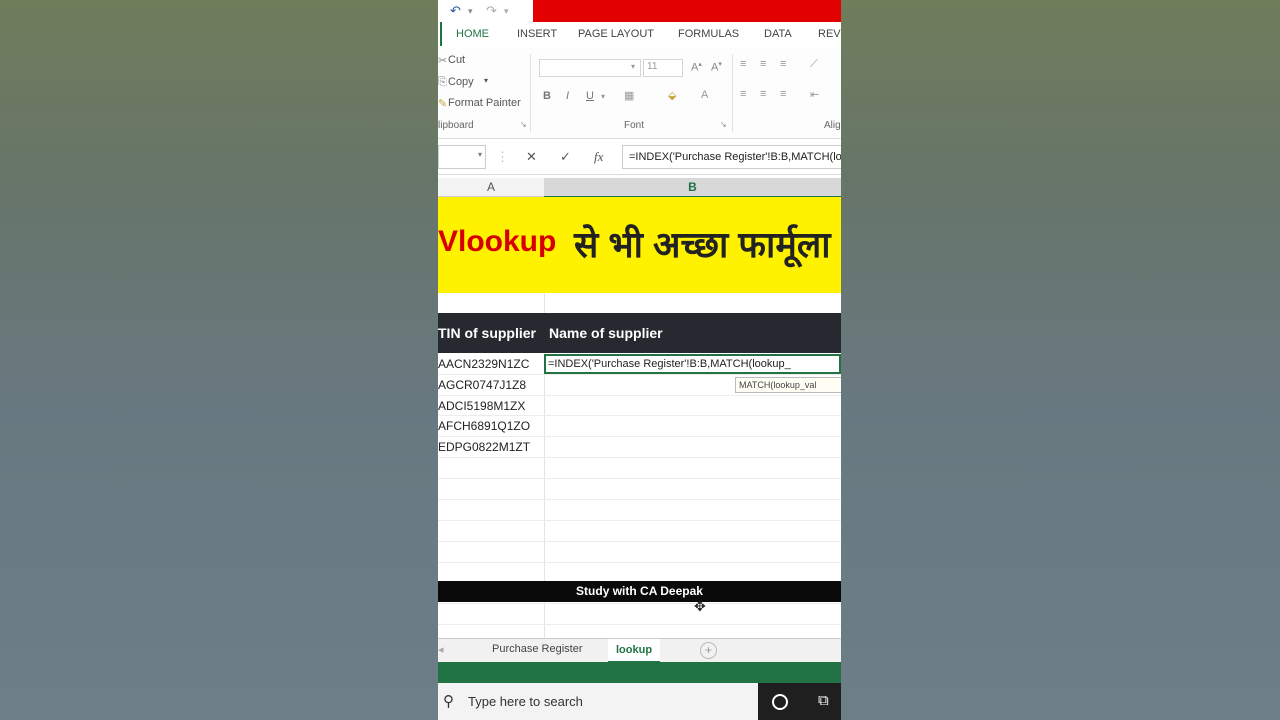  What do you see at coordinates (456, 125) in the screenshot?
I see `clipboard-group-label: lipboard` at bounding box center [456, 125].